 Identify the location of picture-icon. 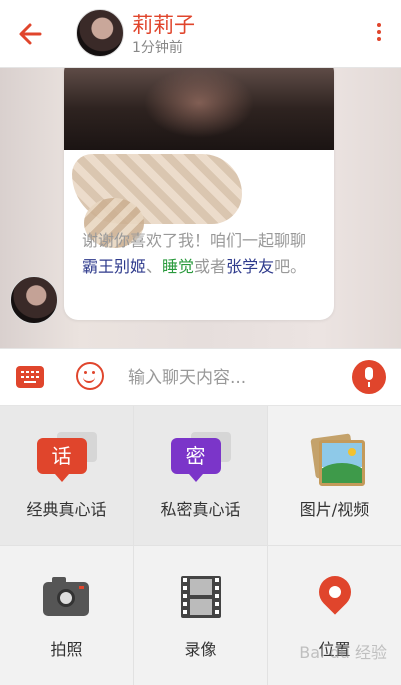
(335, 459).